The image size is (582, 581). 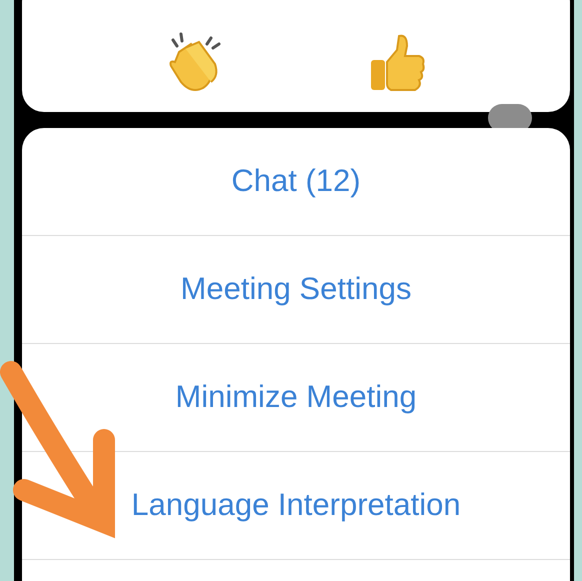 What do you see at coordinates (296, 289) in the screenshot?
I see `menu-item: Meeting Settings` at bounding box center [296, 289].